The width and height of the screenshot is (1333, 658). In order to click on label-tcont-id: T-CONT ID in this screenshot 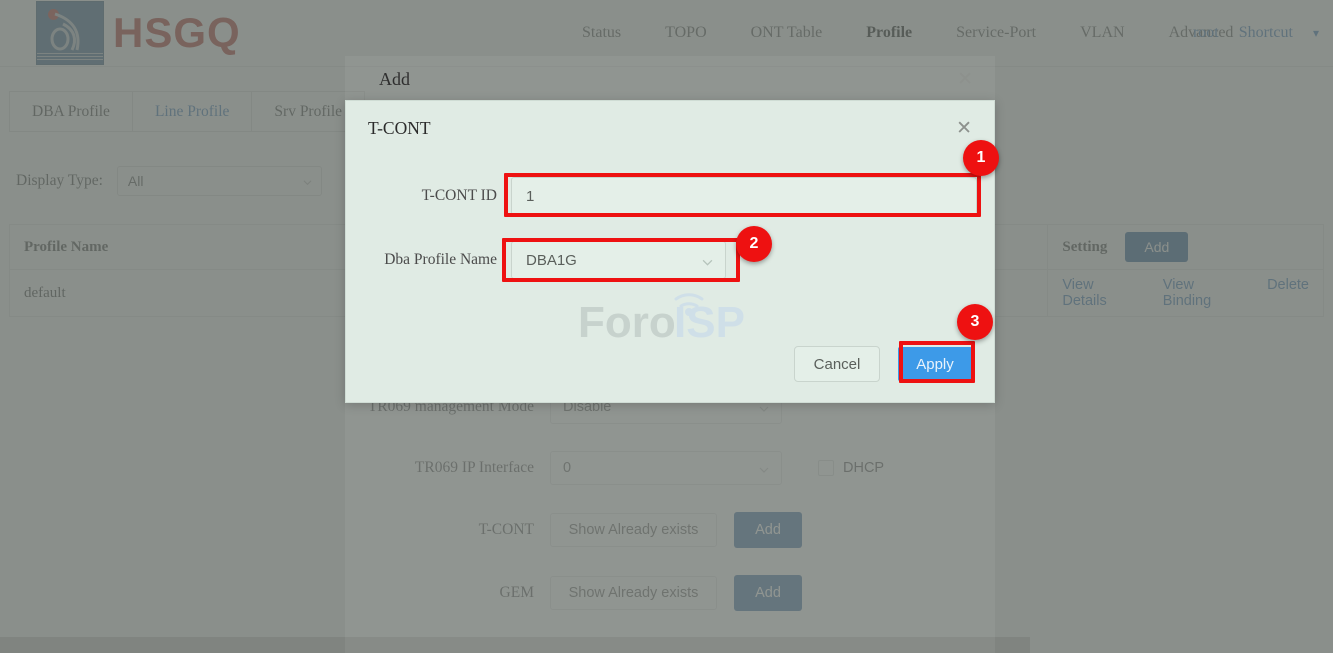, I will do `click(459, 195)`.